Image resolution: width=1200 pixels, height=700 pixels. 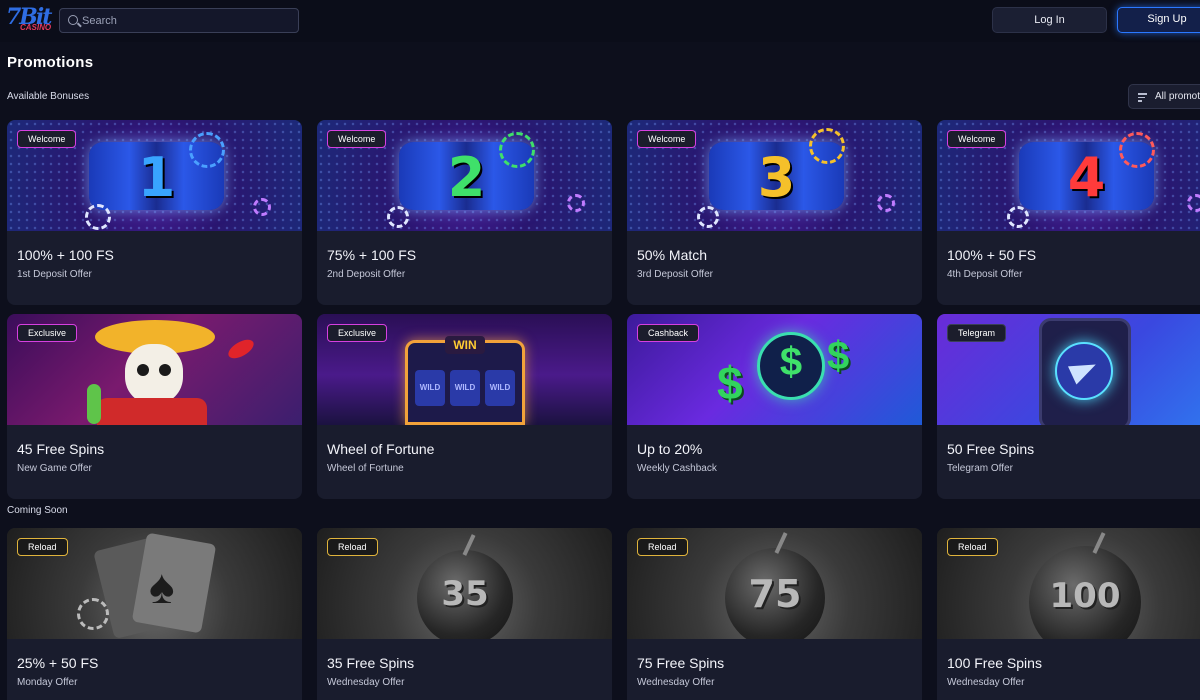 I want to click on promo-card: 3 Welcome 50% Match 3rd Deposit Offer, so click(x=774, y=212).